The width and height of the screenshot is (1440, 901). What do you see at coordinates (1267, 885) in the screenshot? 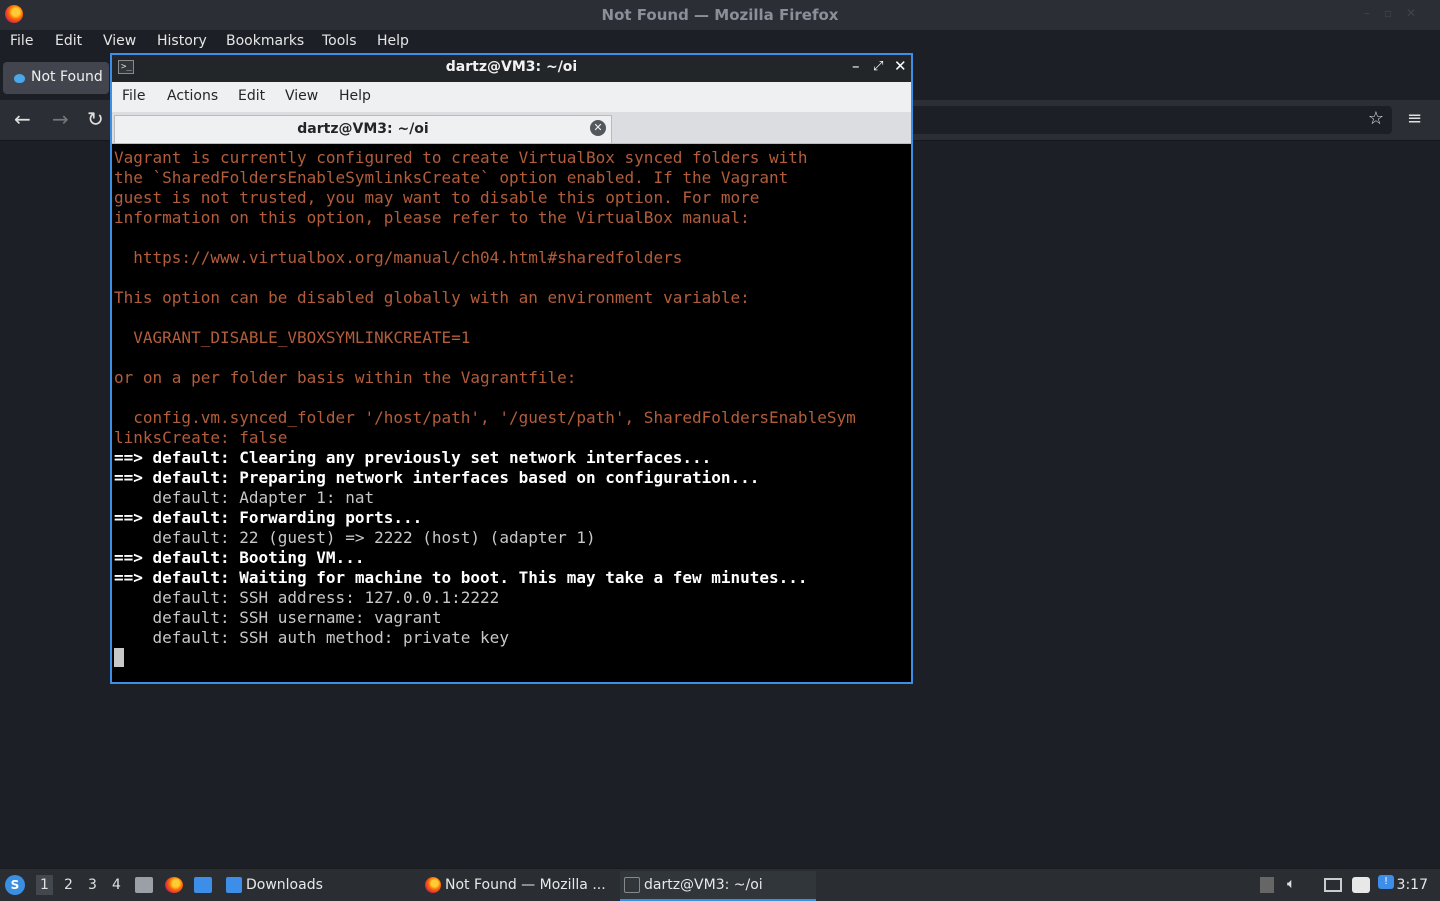
I see `tray-arrow-icon` at bounding box center [1267, 885].